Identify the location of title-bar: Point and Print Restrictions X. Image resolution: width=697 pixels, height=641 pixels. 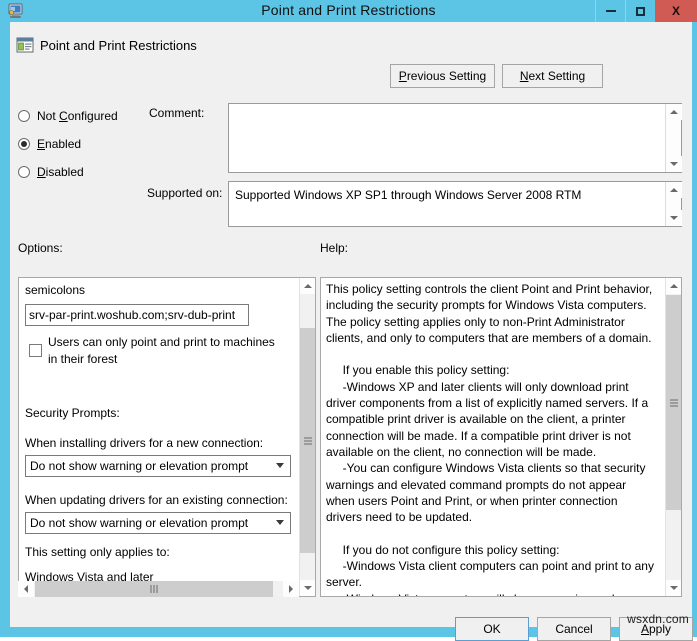
(348, 11).